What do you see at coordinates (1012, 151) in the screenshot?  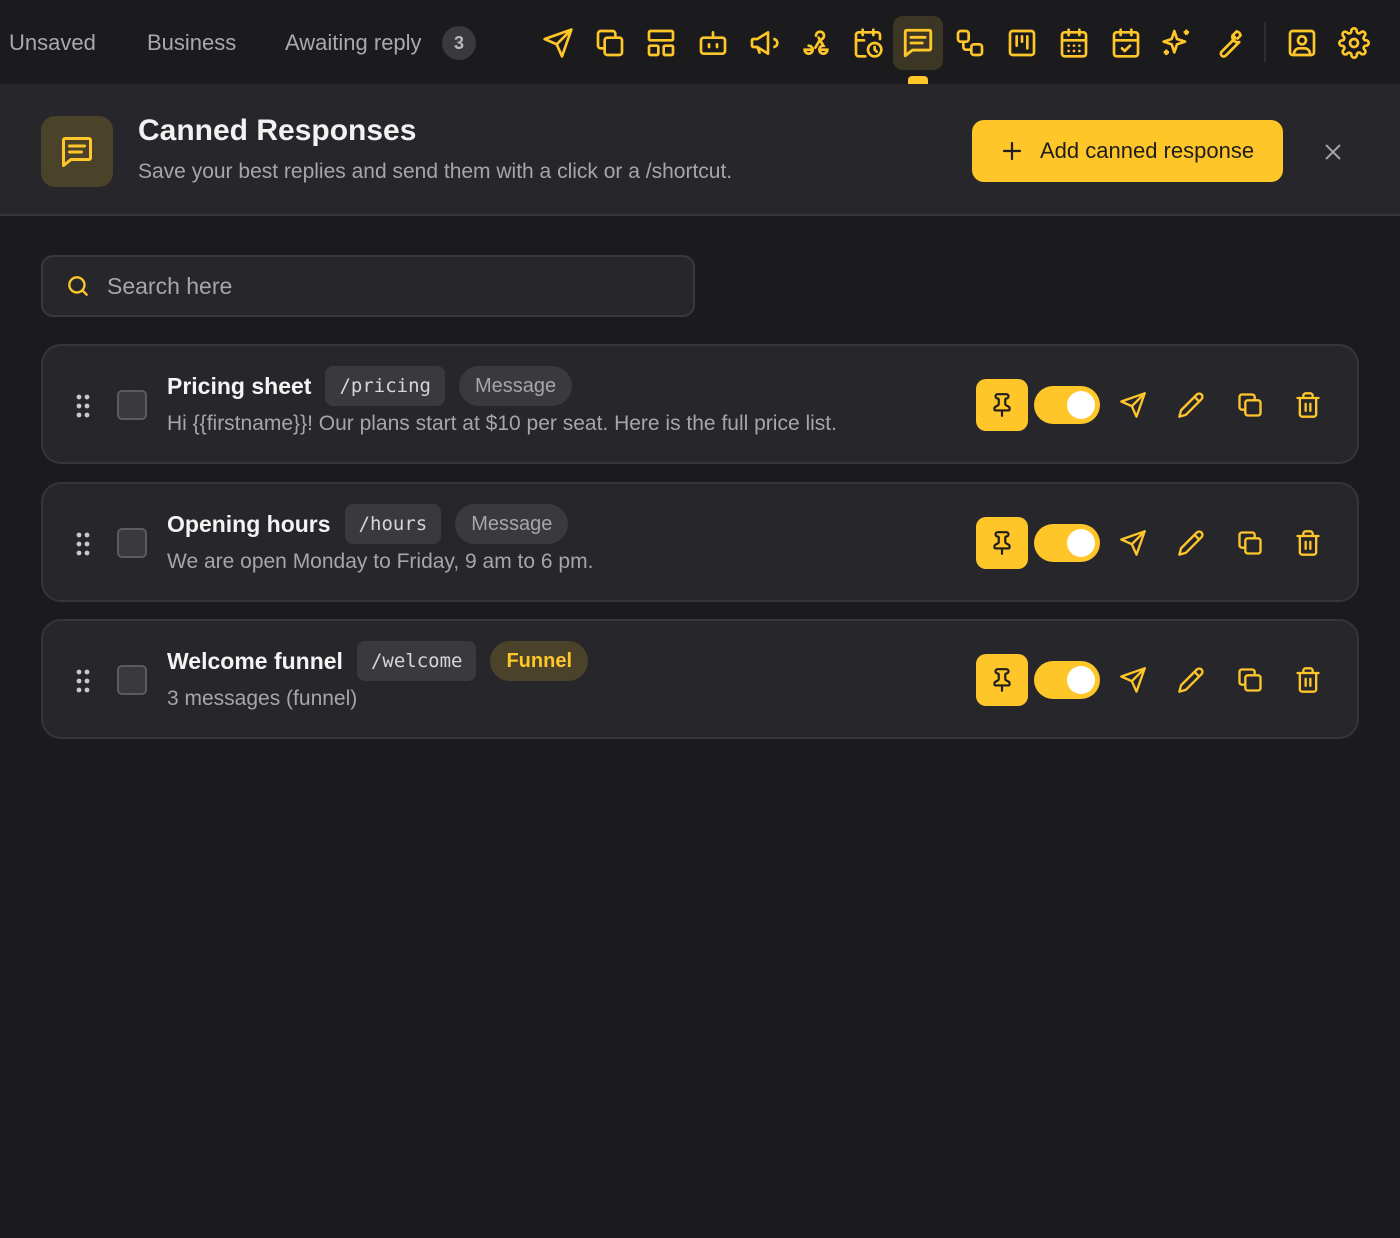 I see `plus-icon` at bounding box center [1012, 151].